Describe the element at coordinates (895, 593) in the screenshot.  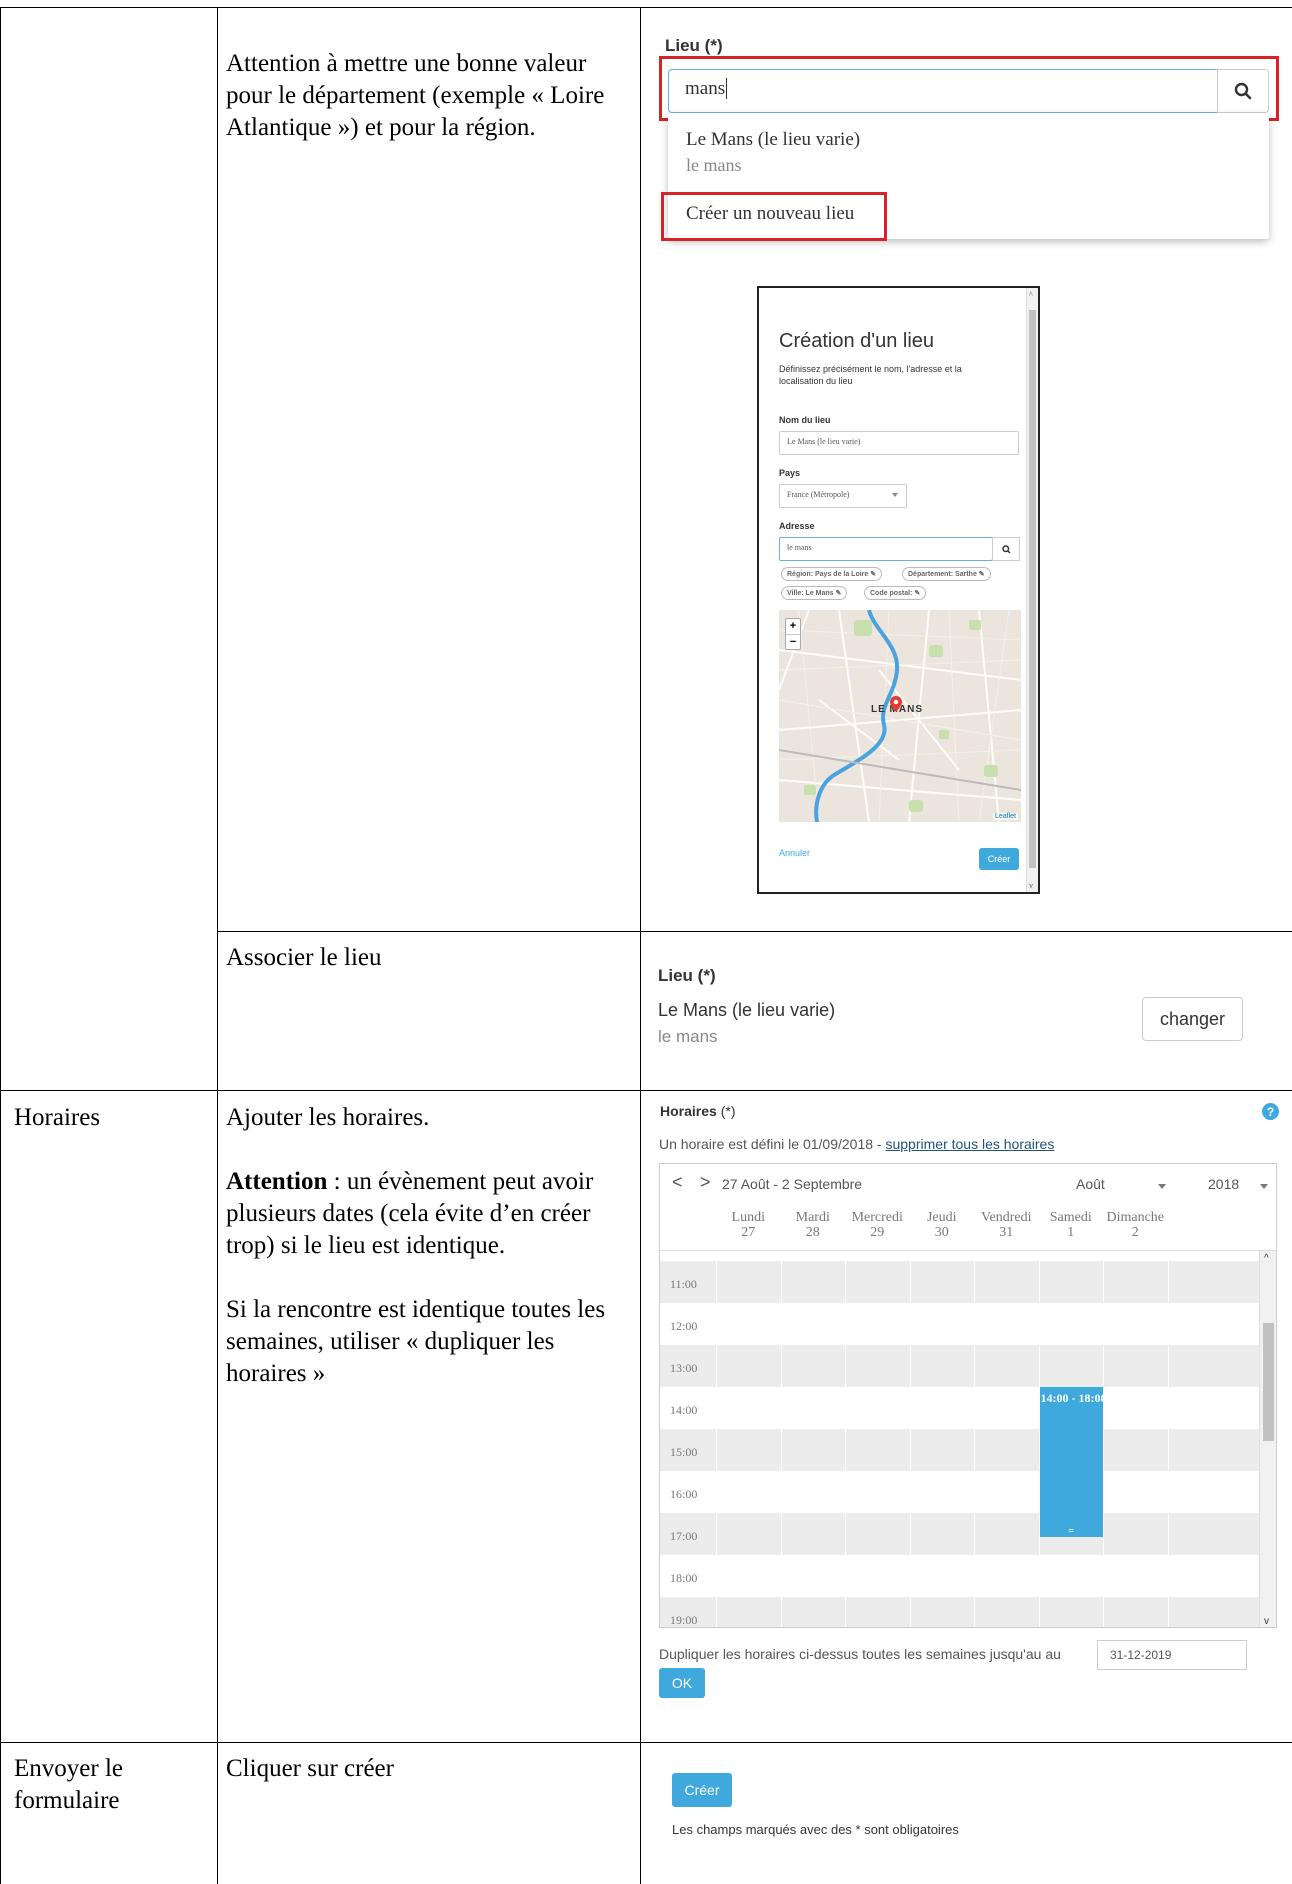
I see `chip-code-postal: Code postal: ✎` at that location.